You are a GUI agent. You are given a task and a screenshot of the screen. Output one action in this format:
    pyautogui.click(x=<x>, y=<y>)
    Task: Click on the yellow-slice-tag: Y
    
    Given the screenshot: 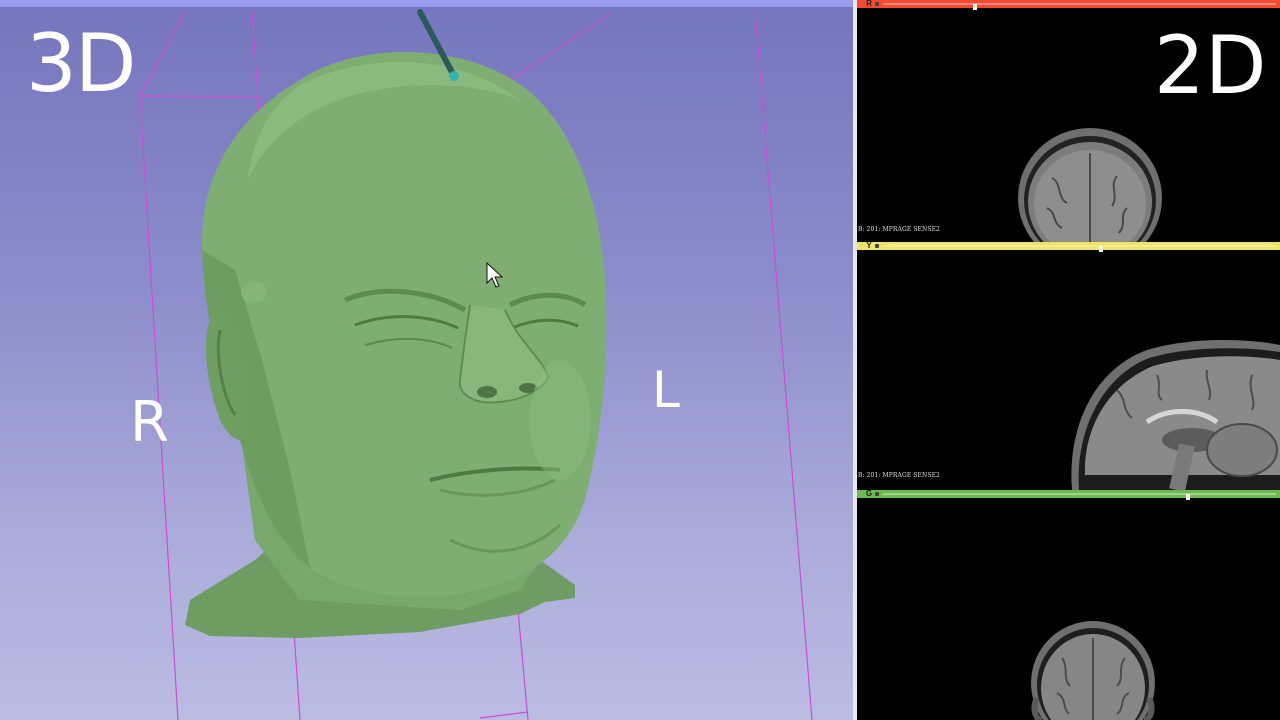 What is the action you would take?
    pyautogui.click(x=869, y=246)
    